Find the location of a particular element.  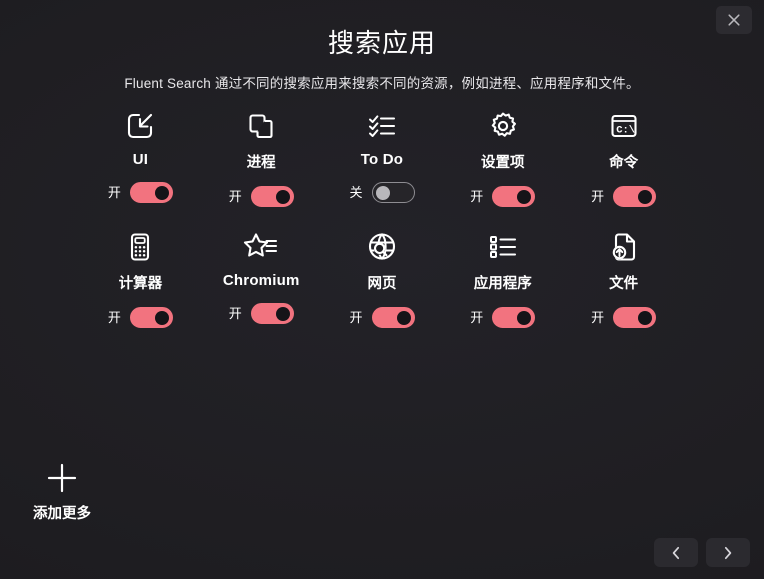

add-more-button: 添加更多 is located at coordinates (62, 491).